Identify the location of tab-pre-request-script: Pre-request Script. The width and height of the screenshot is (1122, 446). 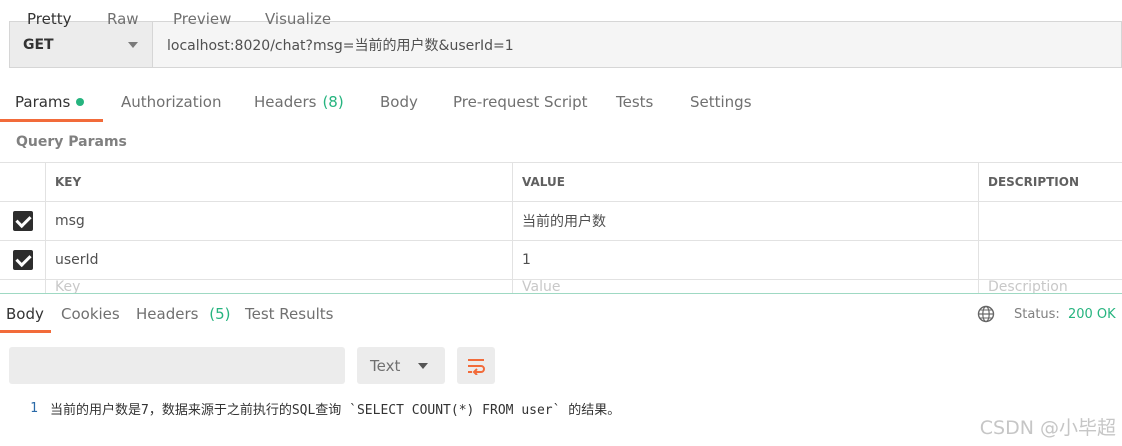
(520, 102).